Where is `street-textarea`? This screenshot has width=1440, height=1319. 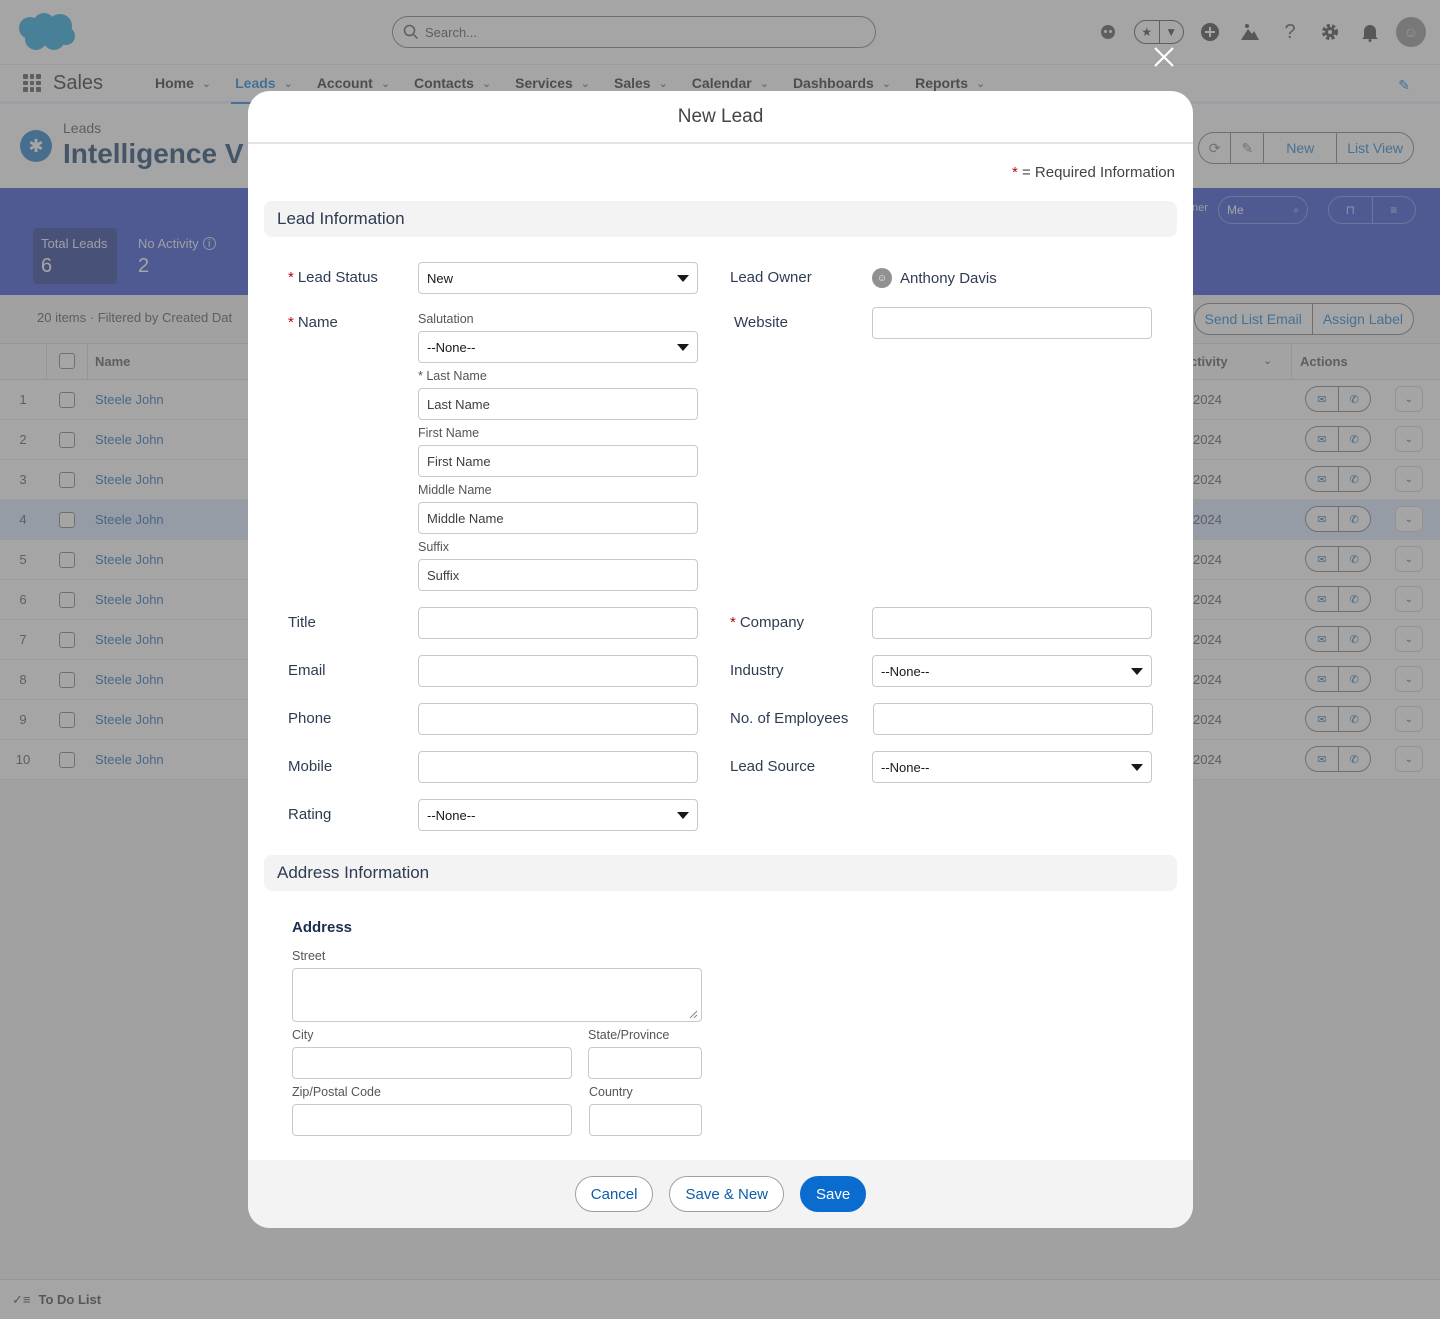
street-textarea is located at coordinates (497, 995).